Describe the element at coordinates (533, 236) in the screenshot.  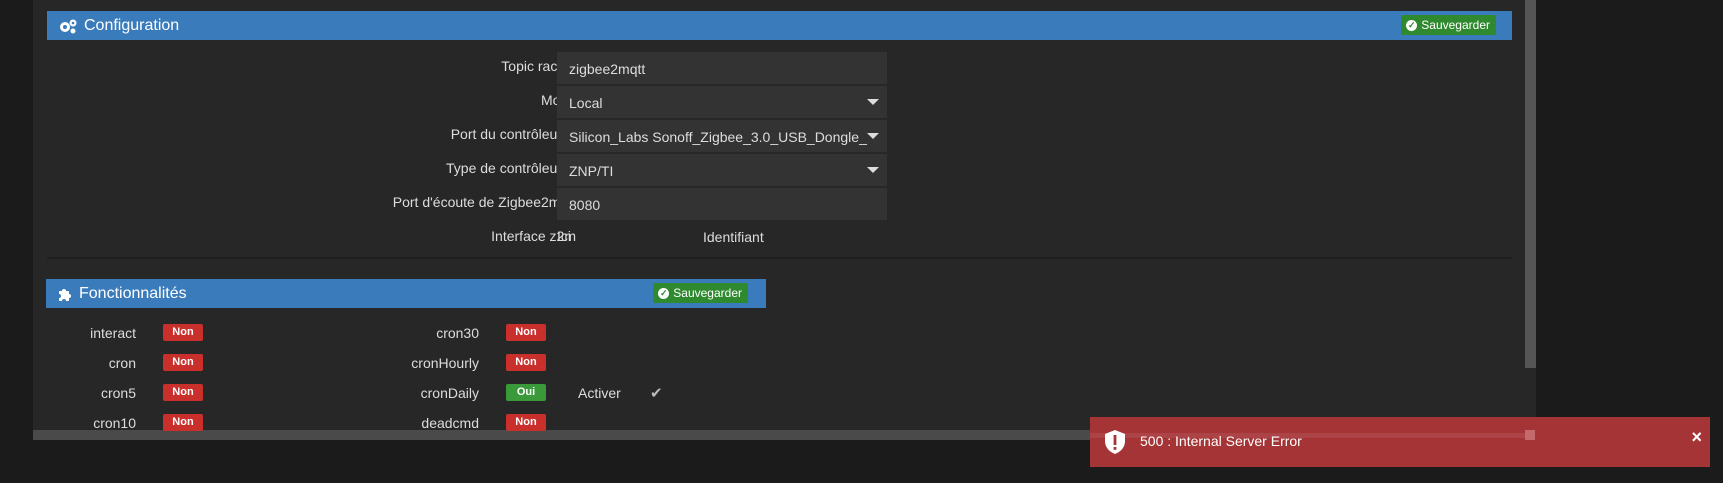
I see `label-interface-z2m: Interface z2m` at that location.